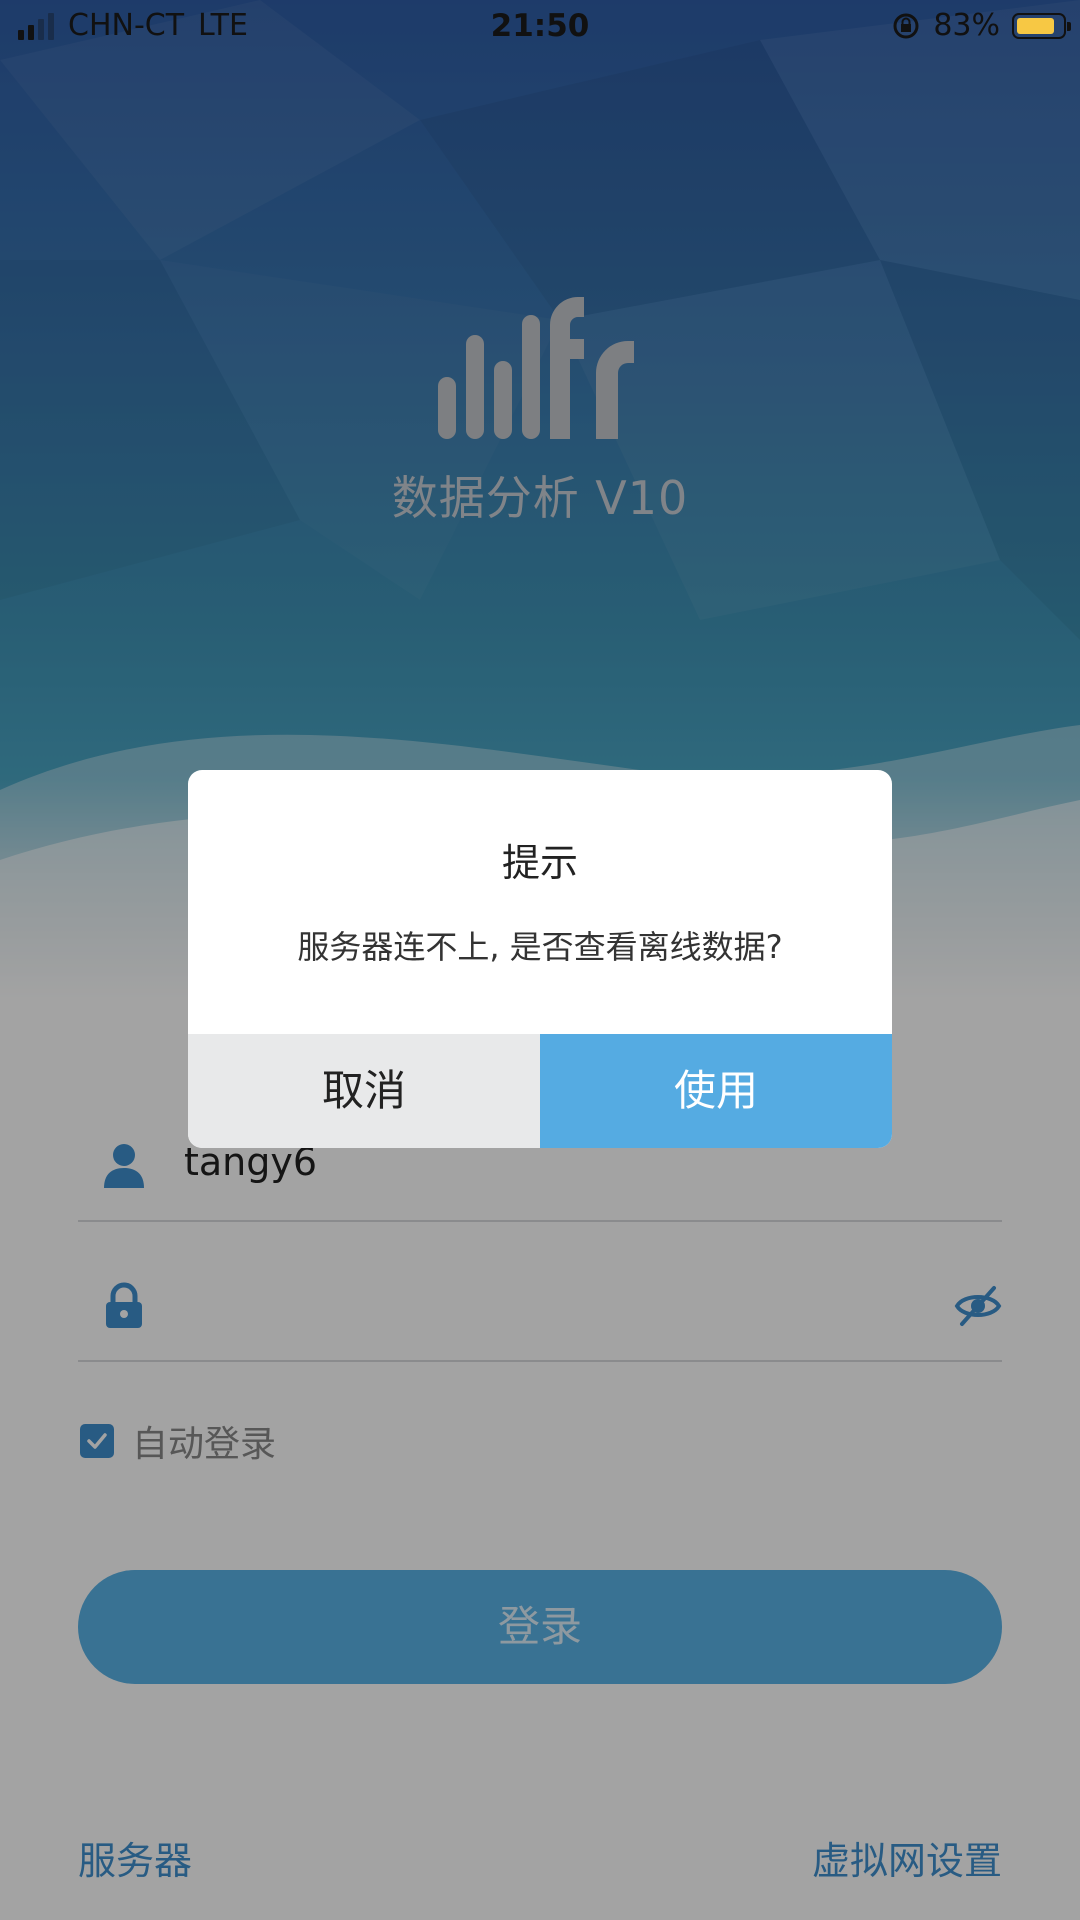 The image size is (1080, 1920). I want to click on offline-data-dialog: 提示 服务器连不上, 是否查看离线数据? 取消 使用, so click(540, 959).